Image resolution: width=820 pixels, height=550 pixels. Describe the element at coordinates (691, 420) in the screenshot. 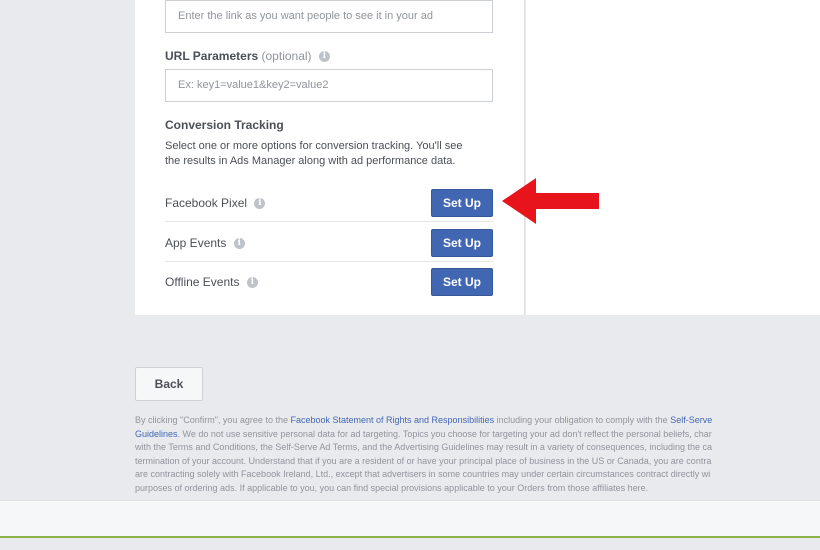

I see `self-serve-link: Self-Serve` at that location.